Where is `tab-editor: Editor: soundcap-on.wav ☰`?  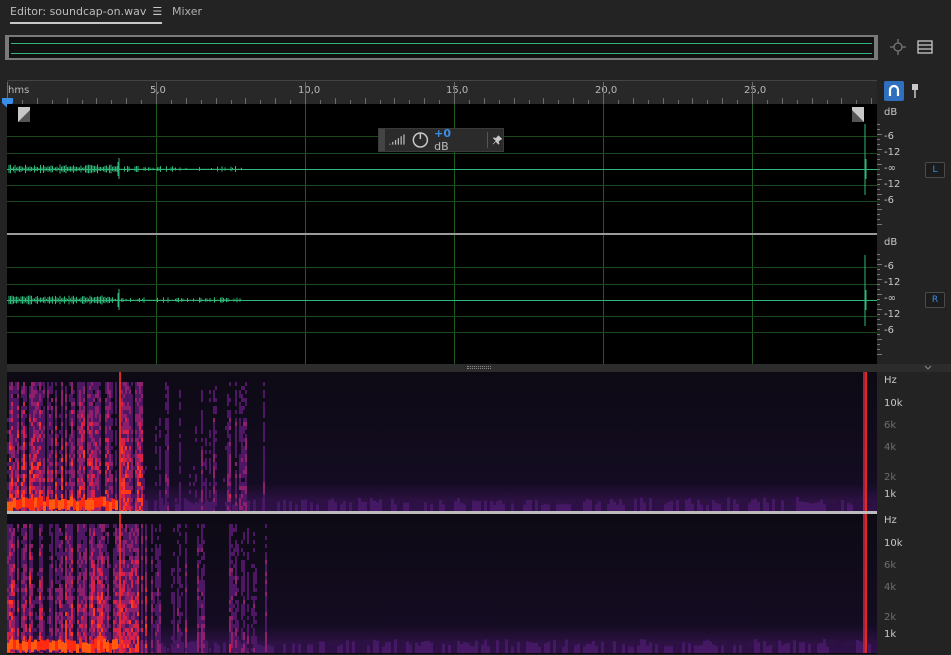
tab-editor: Editor: soundcap-on.wav ☰ is located at coordinates (86, 14).